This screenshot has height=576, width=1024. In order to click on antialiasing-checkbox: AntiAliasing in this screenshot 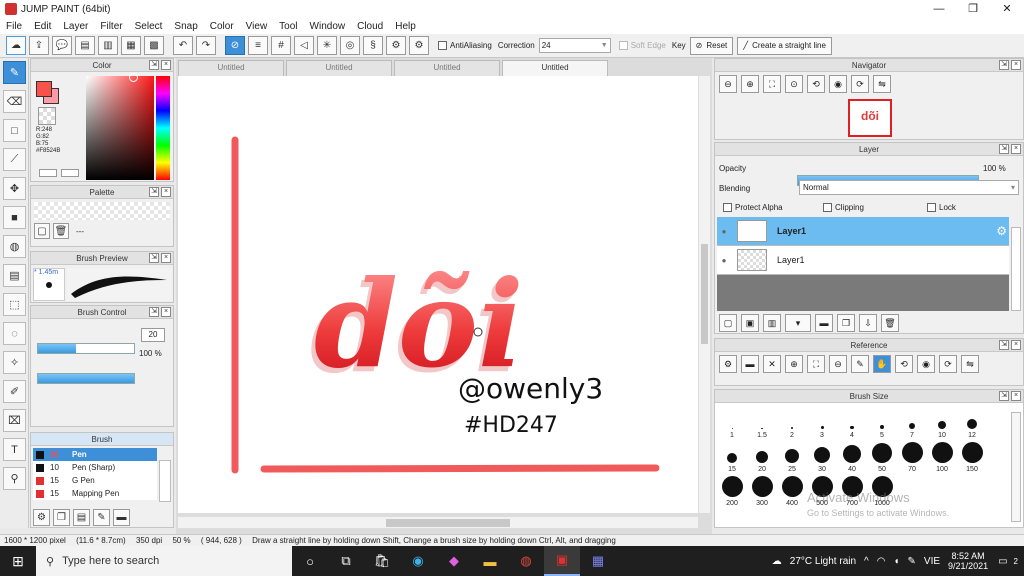, I will do `click(465, 45)`.